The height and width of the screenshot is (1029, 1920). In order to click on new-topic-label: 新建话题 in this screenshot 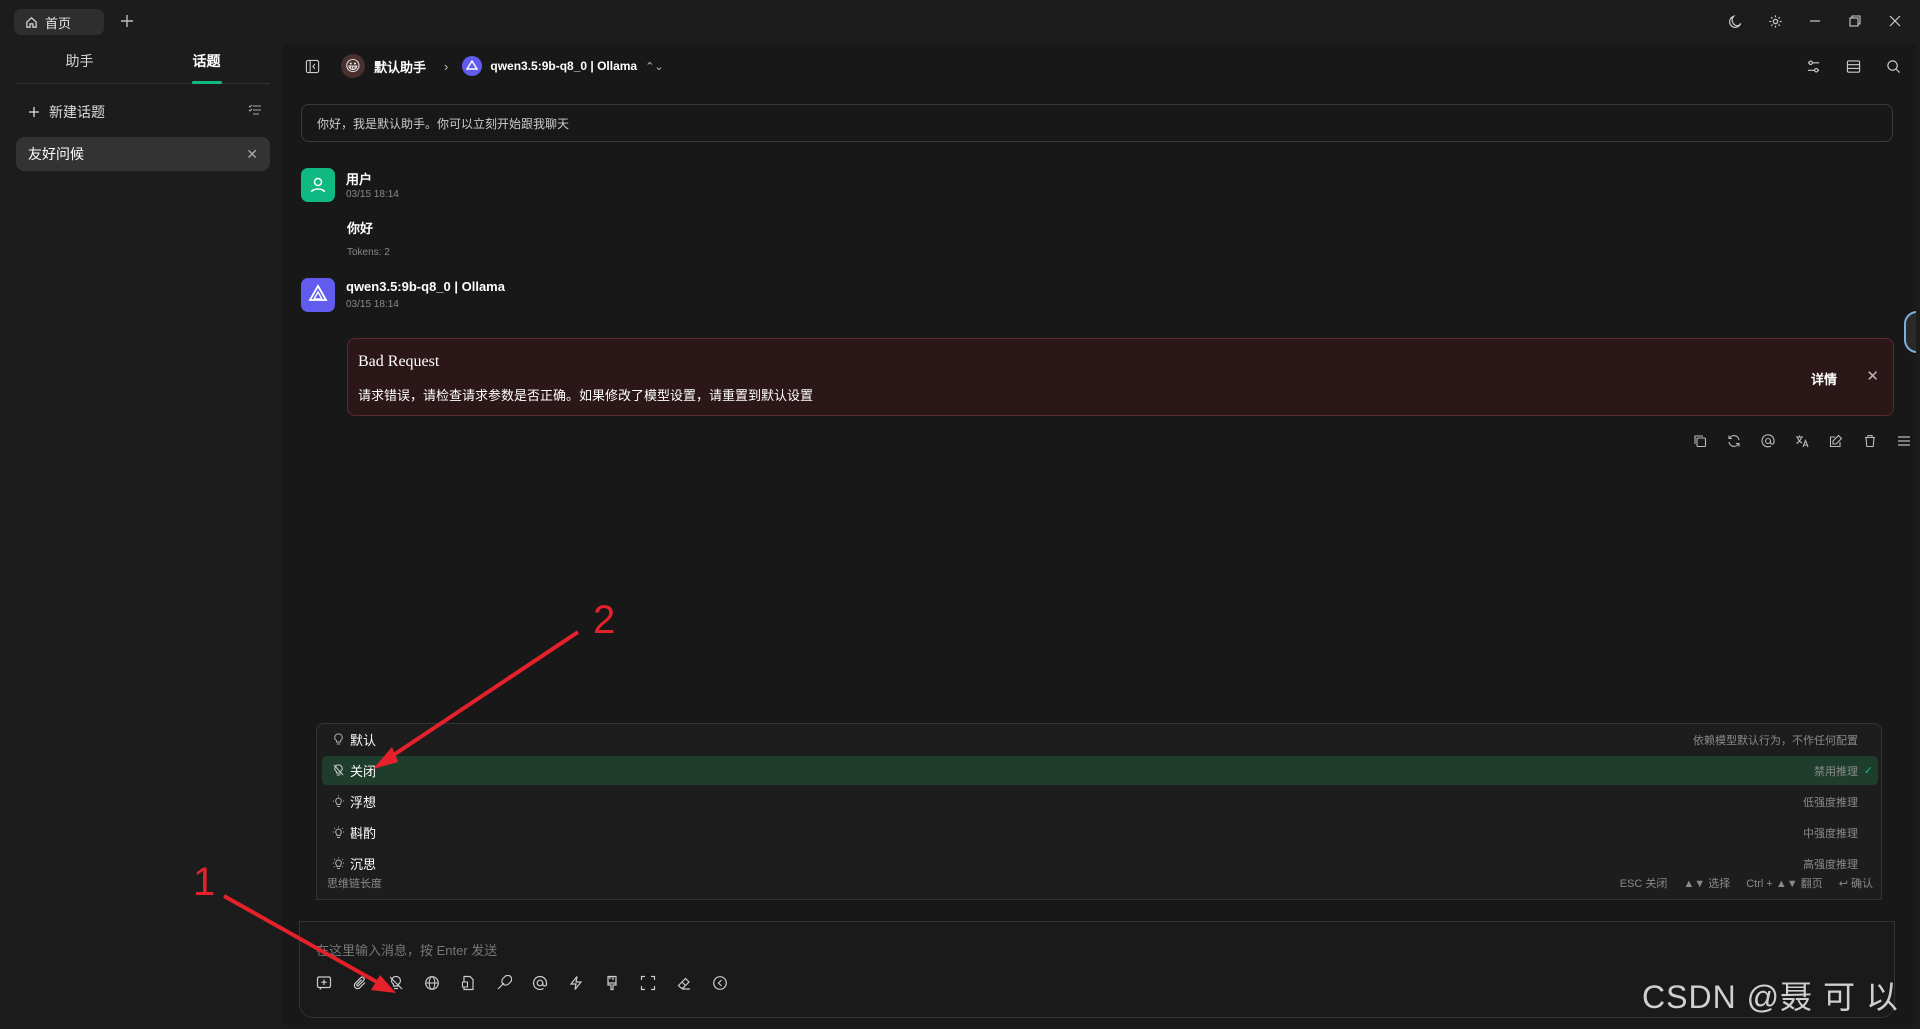, I will do `click(77, 112)`.